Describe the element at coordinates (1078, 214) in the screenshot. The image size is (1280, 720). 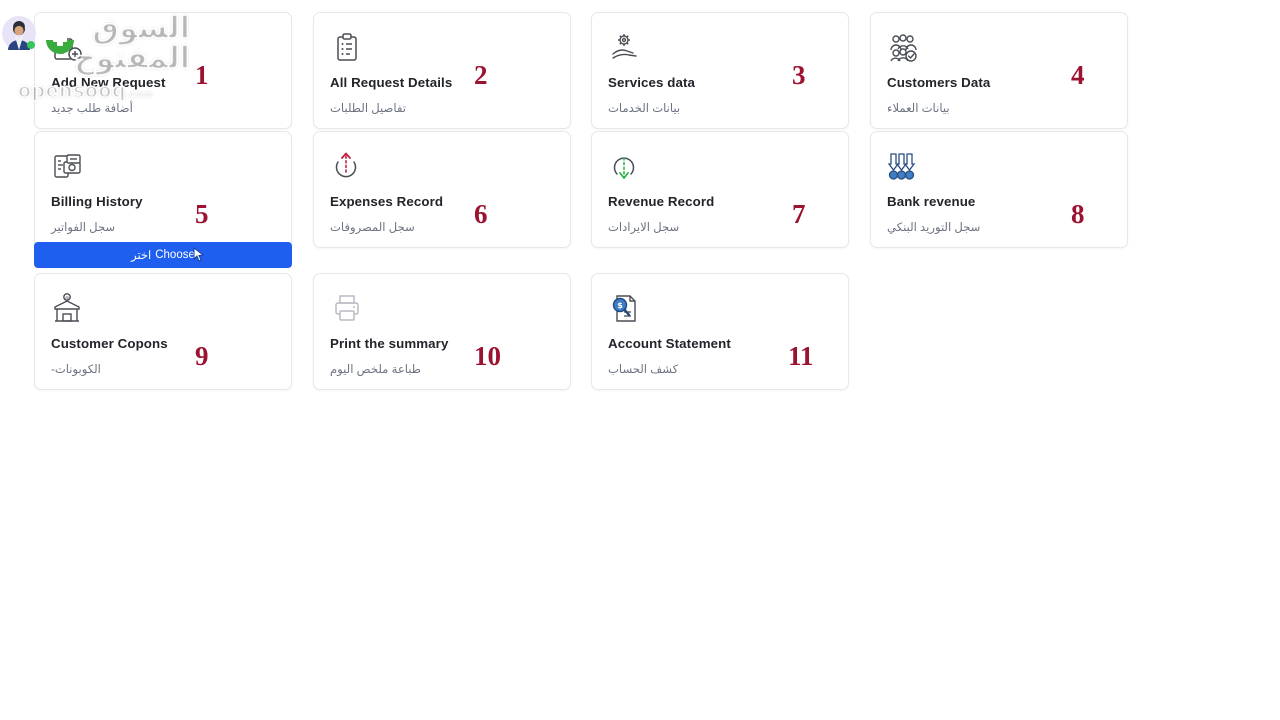
I see `card-number: 8` at that location.